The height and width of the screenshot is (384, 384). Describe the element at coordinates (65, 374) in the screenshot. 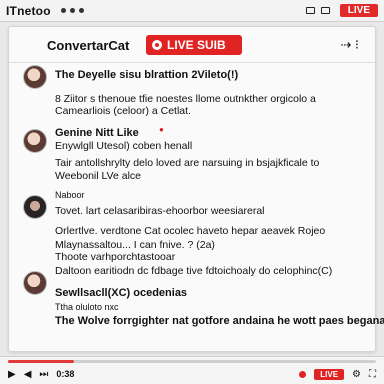

I see `timecode: 0:38` at that location.